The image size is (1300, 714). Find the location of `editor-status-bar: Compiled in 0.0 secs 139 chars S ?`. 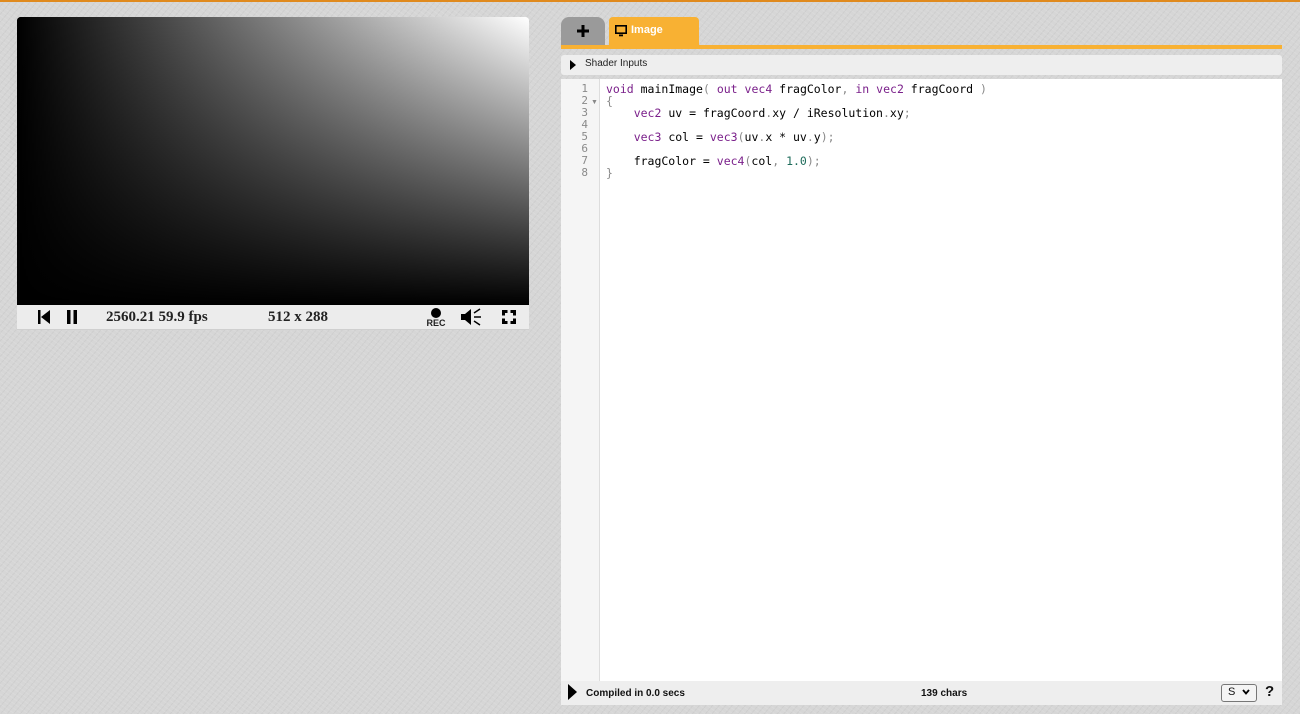

editor-status-bar: Compiled in 0.0 secs 139 chars S ? is located at coordinates (921, 693).